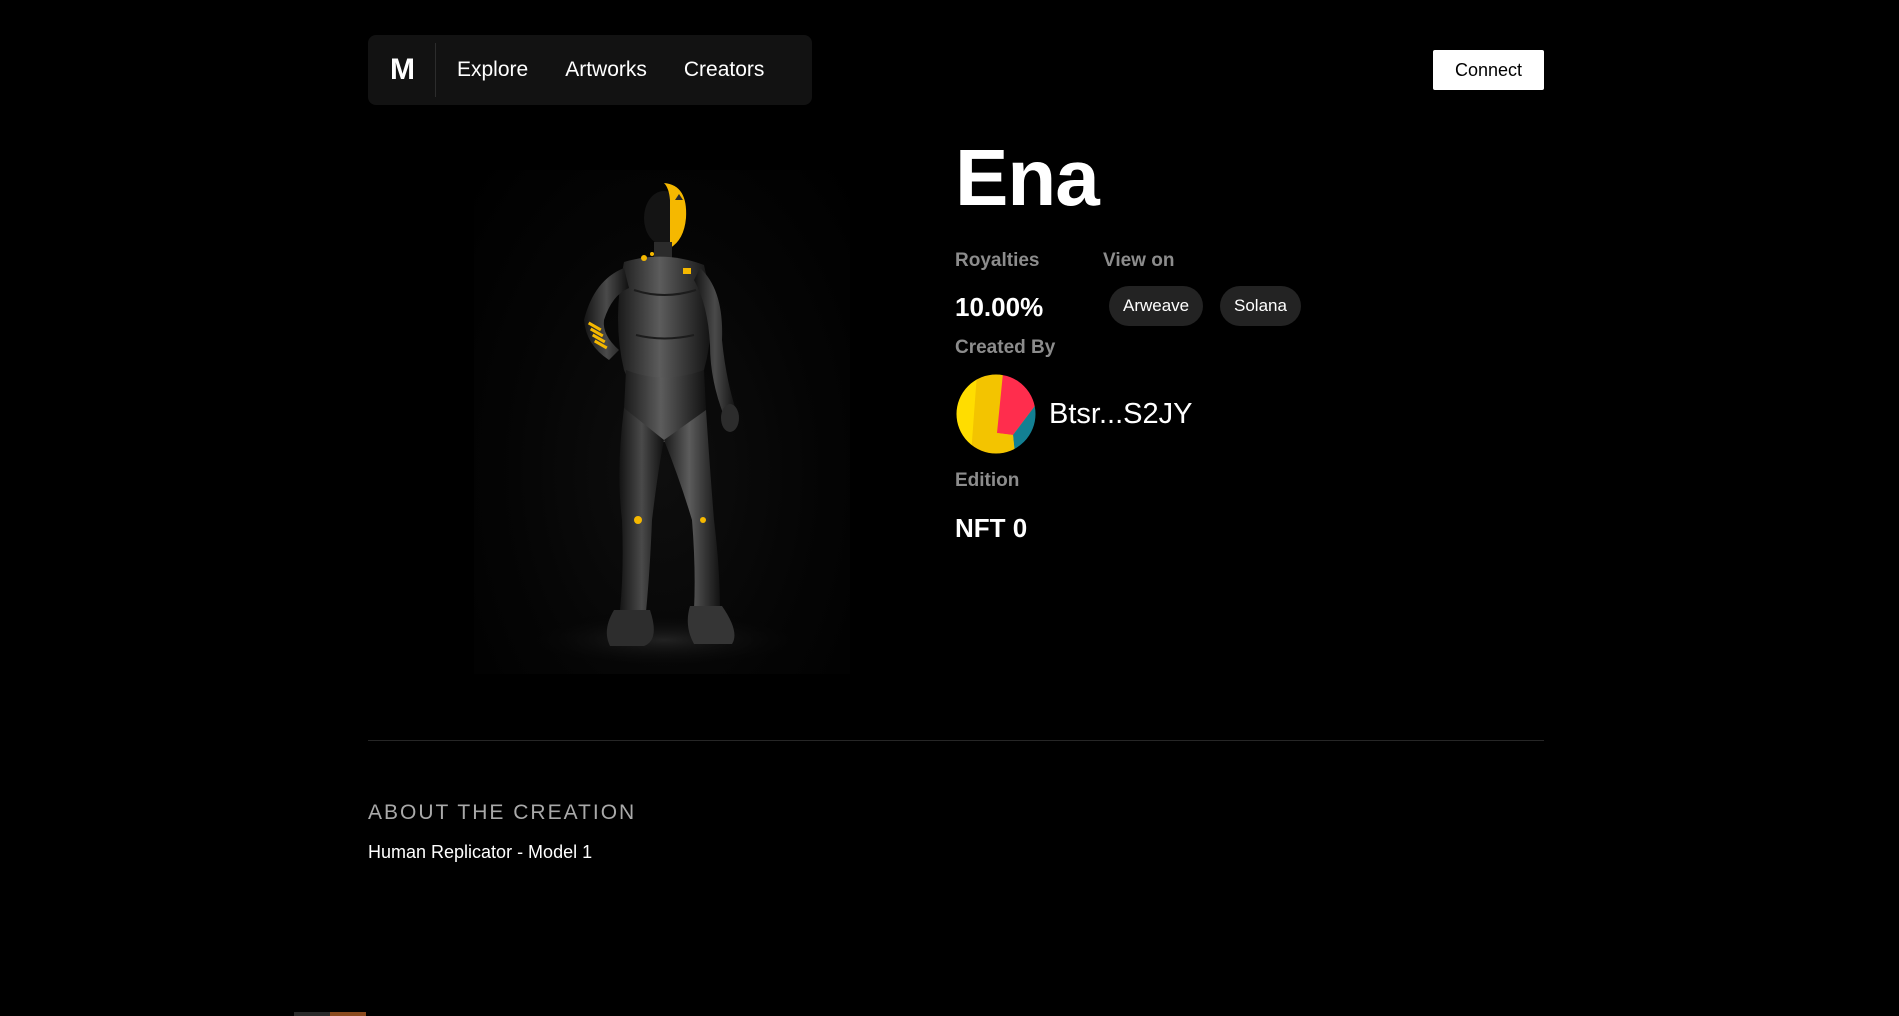  What do you see at coordinates (997, 260) in the screenshot?
I see `royalties-label: Royalties` at bounding box center [997, 260].